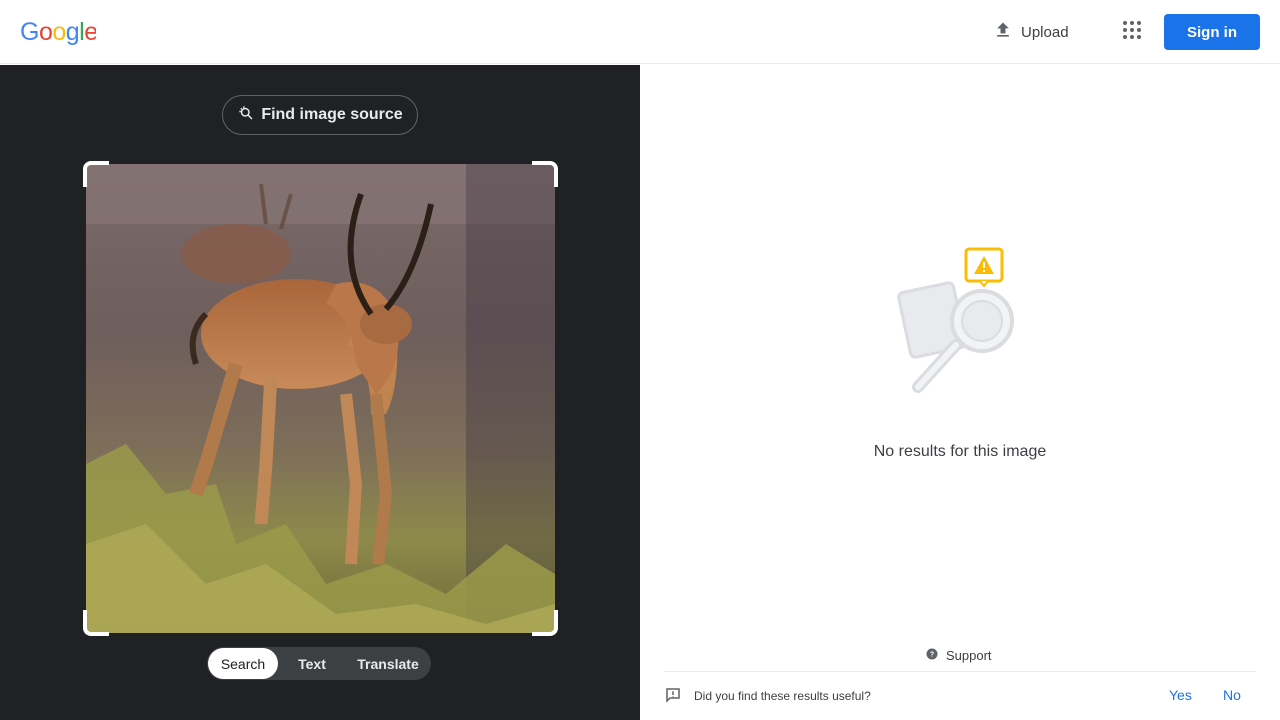 The image size is (1280, 720). I want to click on crop-handle-top-left, so click(96, 174).